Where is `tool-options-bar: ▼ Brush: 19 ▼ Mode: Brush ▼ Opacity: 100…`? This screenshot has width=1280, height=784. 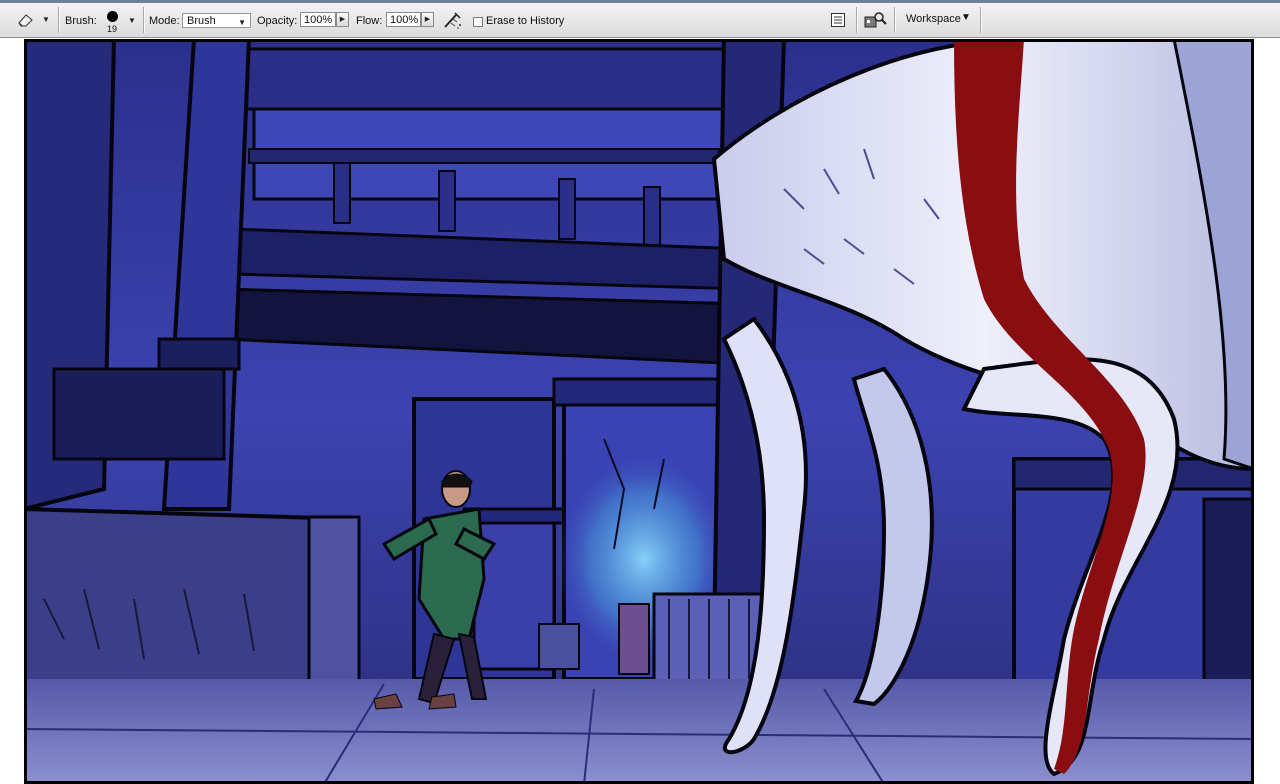 tool-options-bar: ▼ Brush: 19 ▼ Mode: Brush ▼ Opacity: 100… is located at coordinates (640, 20).